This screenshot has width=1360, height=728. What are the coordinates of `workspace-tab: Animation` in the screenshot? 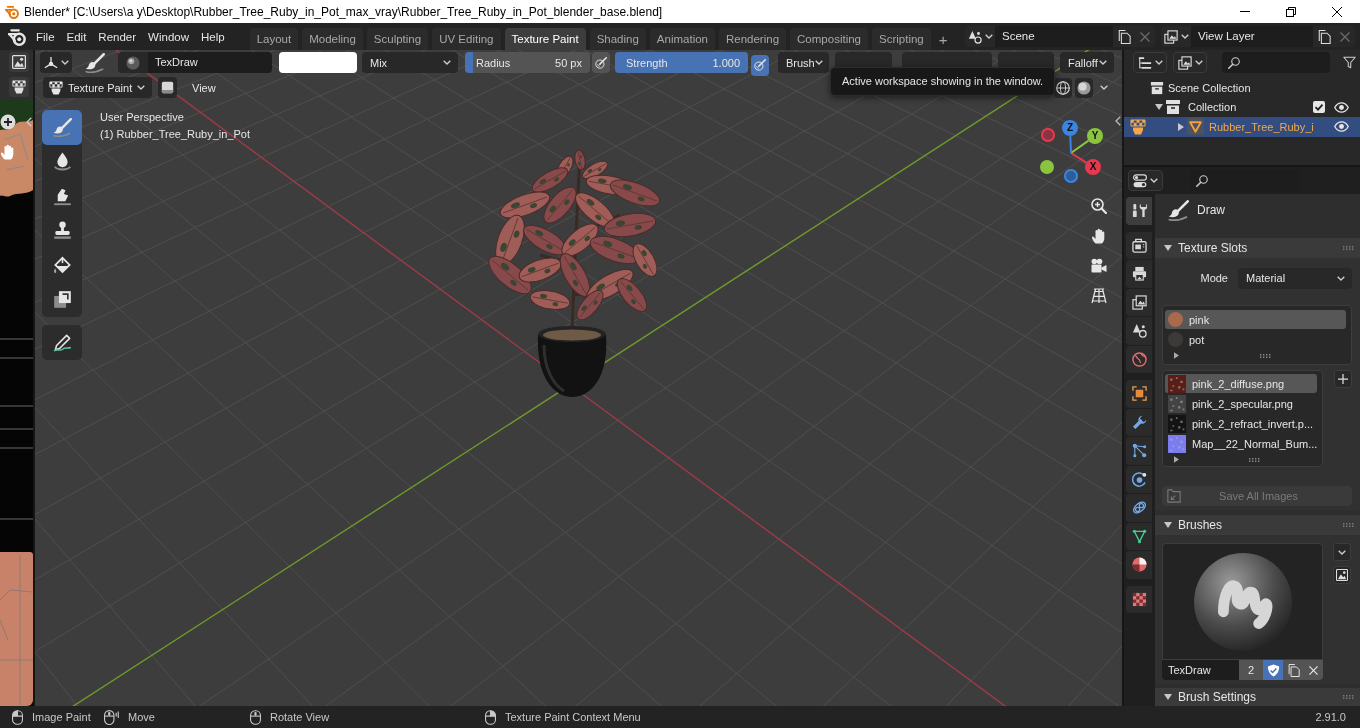 It's located at (682, 39).